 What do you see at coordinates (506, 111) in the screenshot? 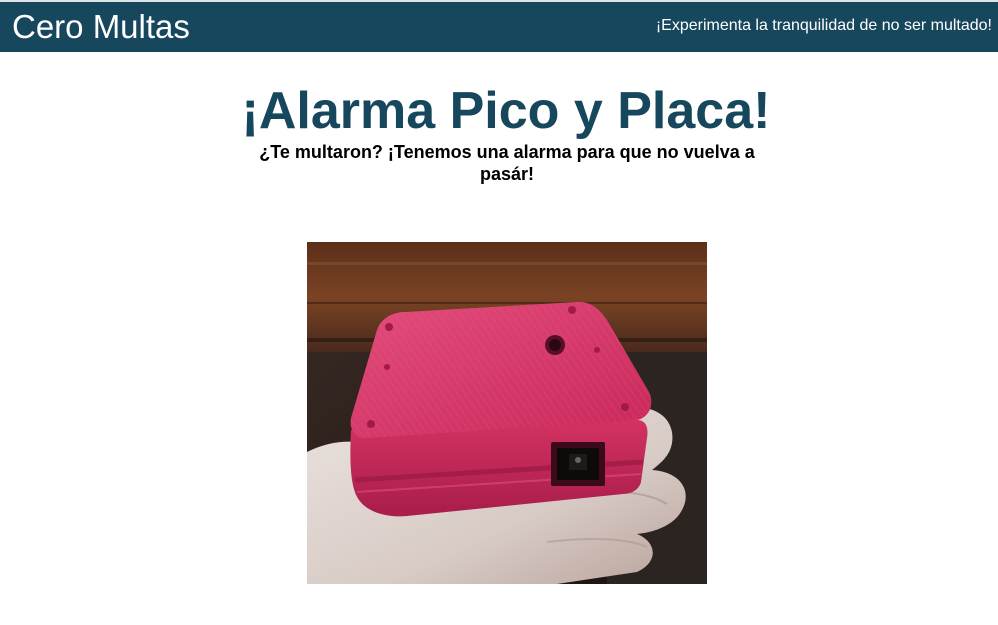
I see `page-title: ¡Alarma Pico y Placa!` at bounding box center [506, 111].